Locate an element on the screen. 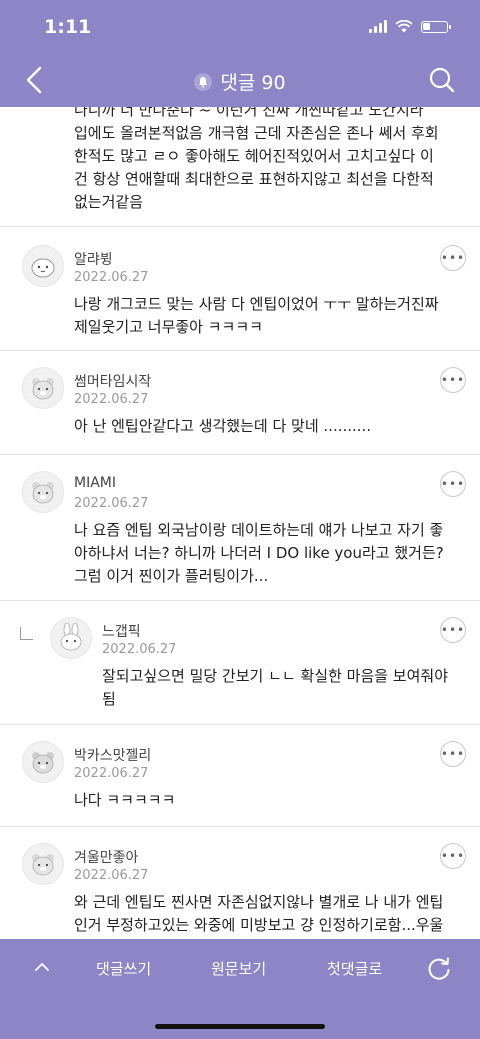  reply-indicator-icon is located at coordinates (26, 633).